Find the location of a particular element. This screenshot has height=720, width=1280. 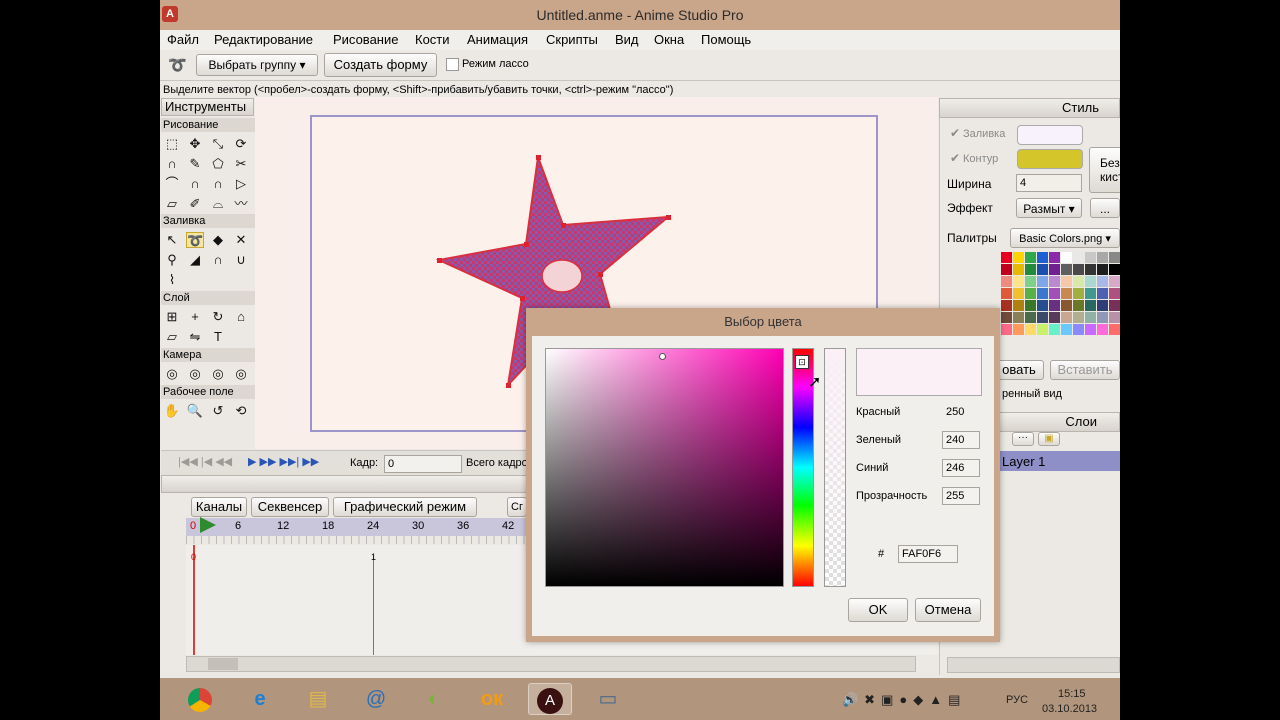

green-input: 240 is located at coordinates (961, 440).